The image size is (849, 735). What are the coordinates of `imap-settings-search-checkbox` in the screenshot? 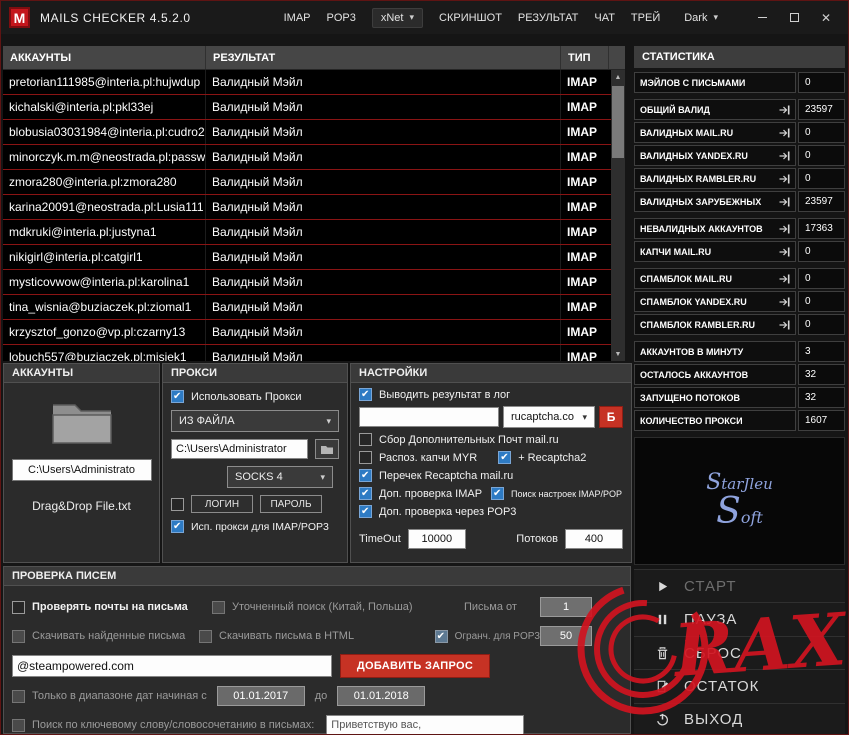 It's located at (498, 493).